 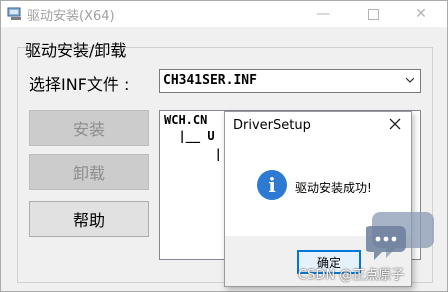 I want to click on help-button: 帮助, so click(x=89, y=219).